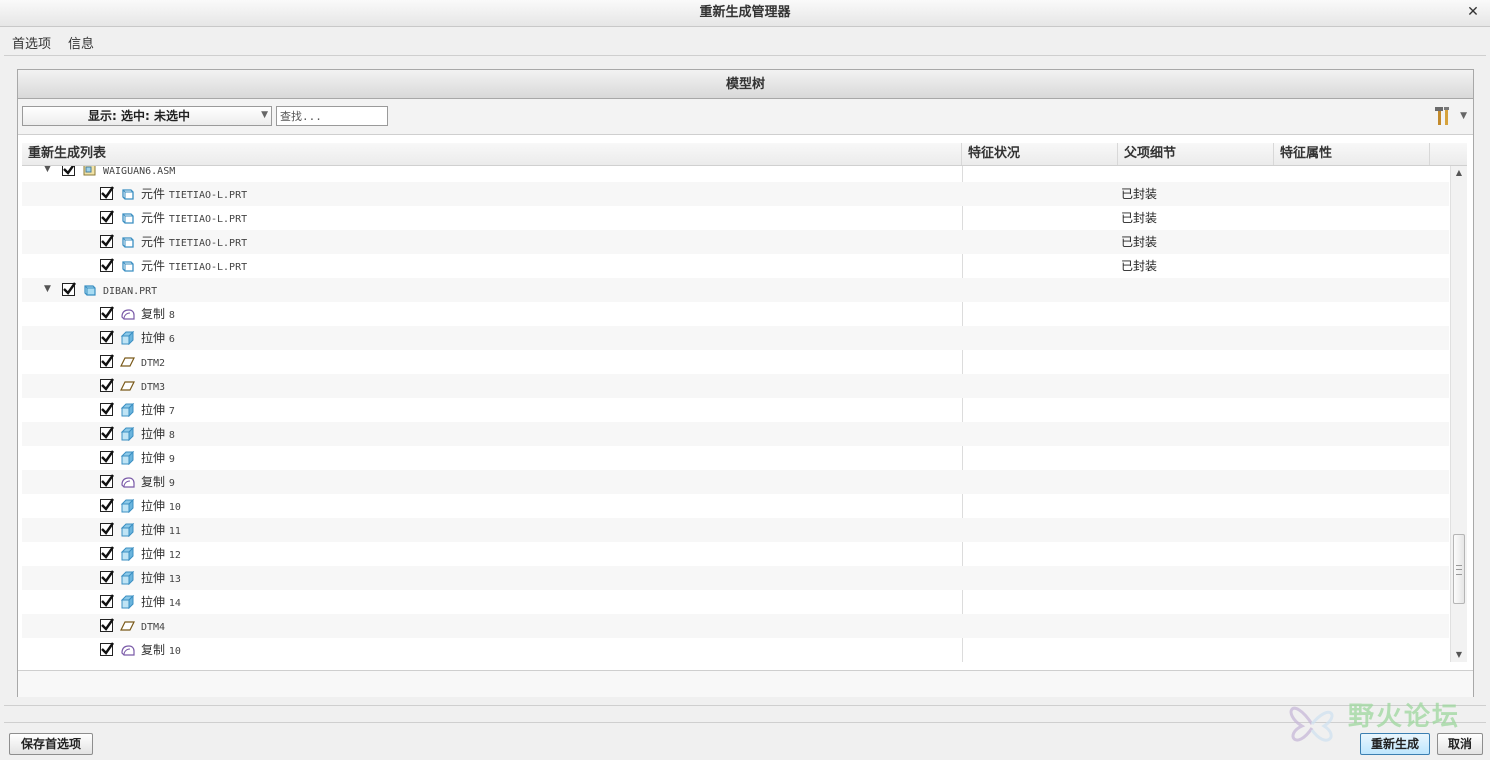  What do you see at coordinates (735, 174) in the screenshot?
I see `tree-row: ▼ WAIGUAN6.ASM` at bounding box center [735, 174].